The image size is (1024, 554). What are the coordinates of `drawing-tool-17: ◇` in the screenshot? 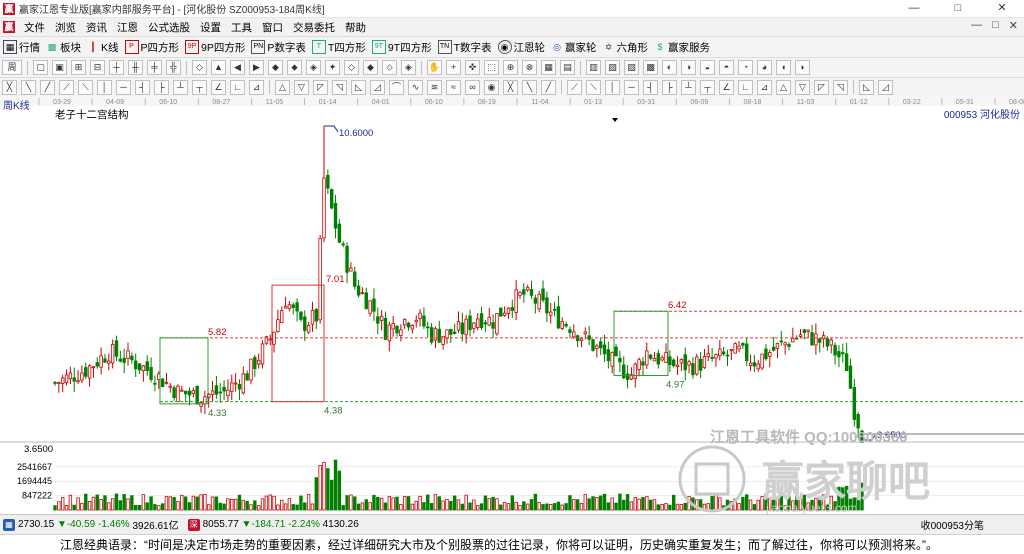 It's located at (351, 67).